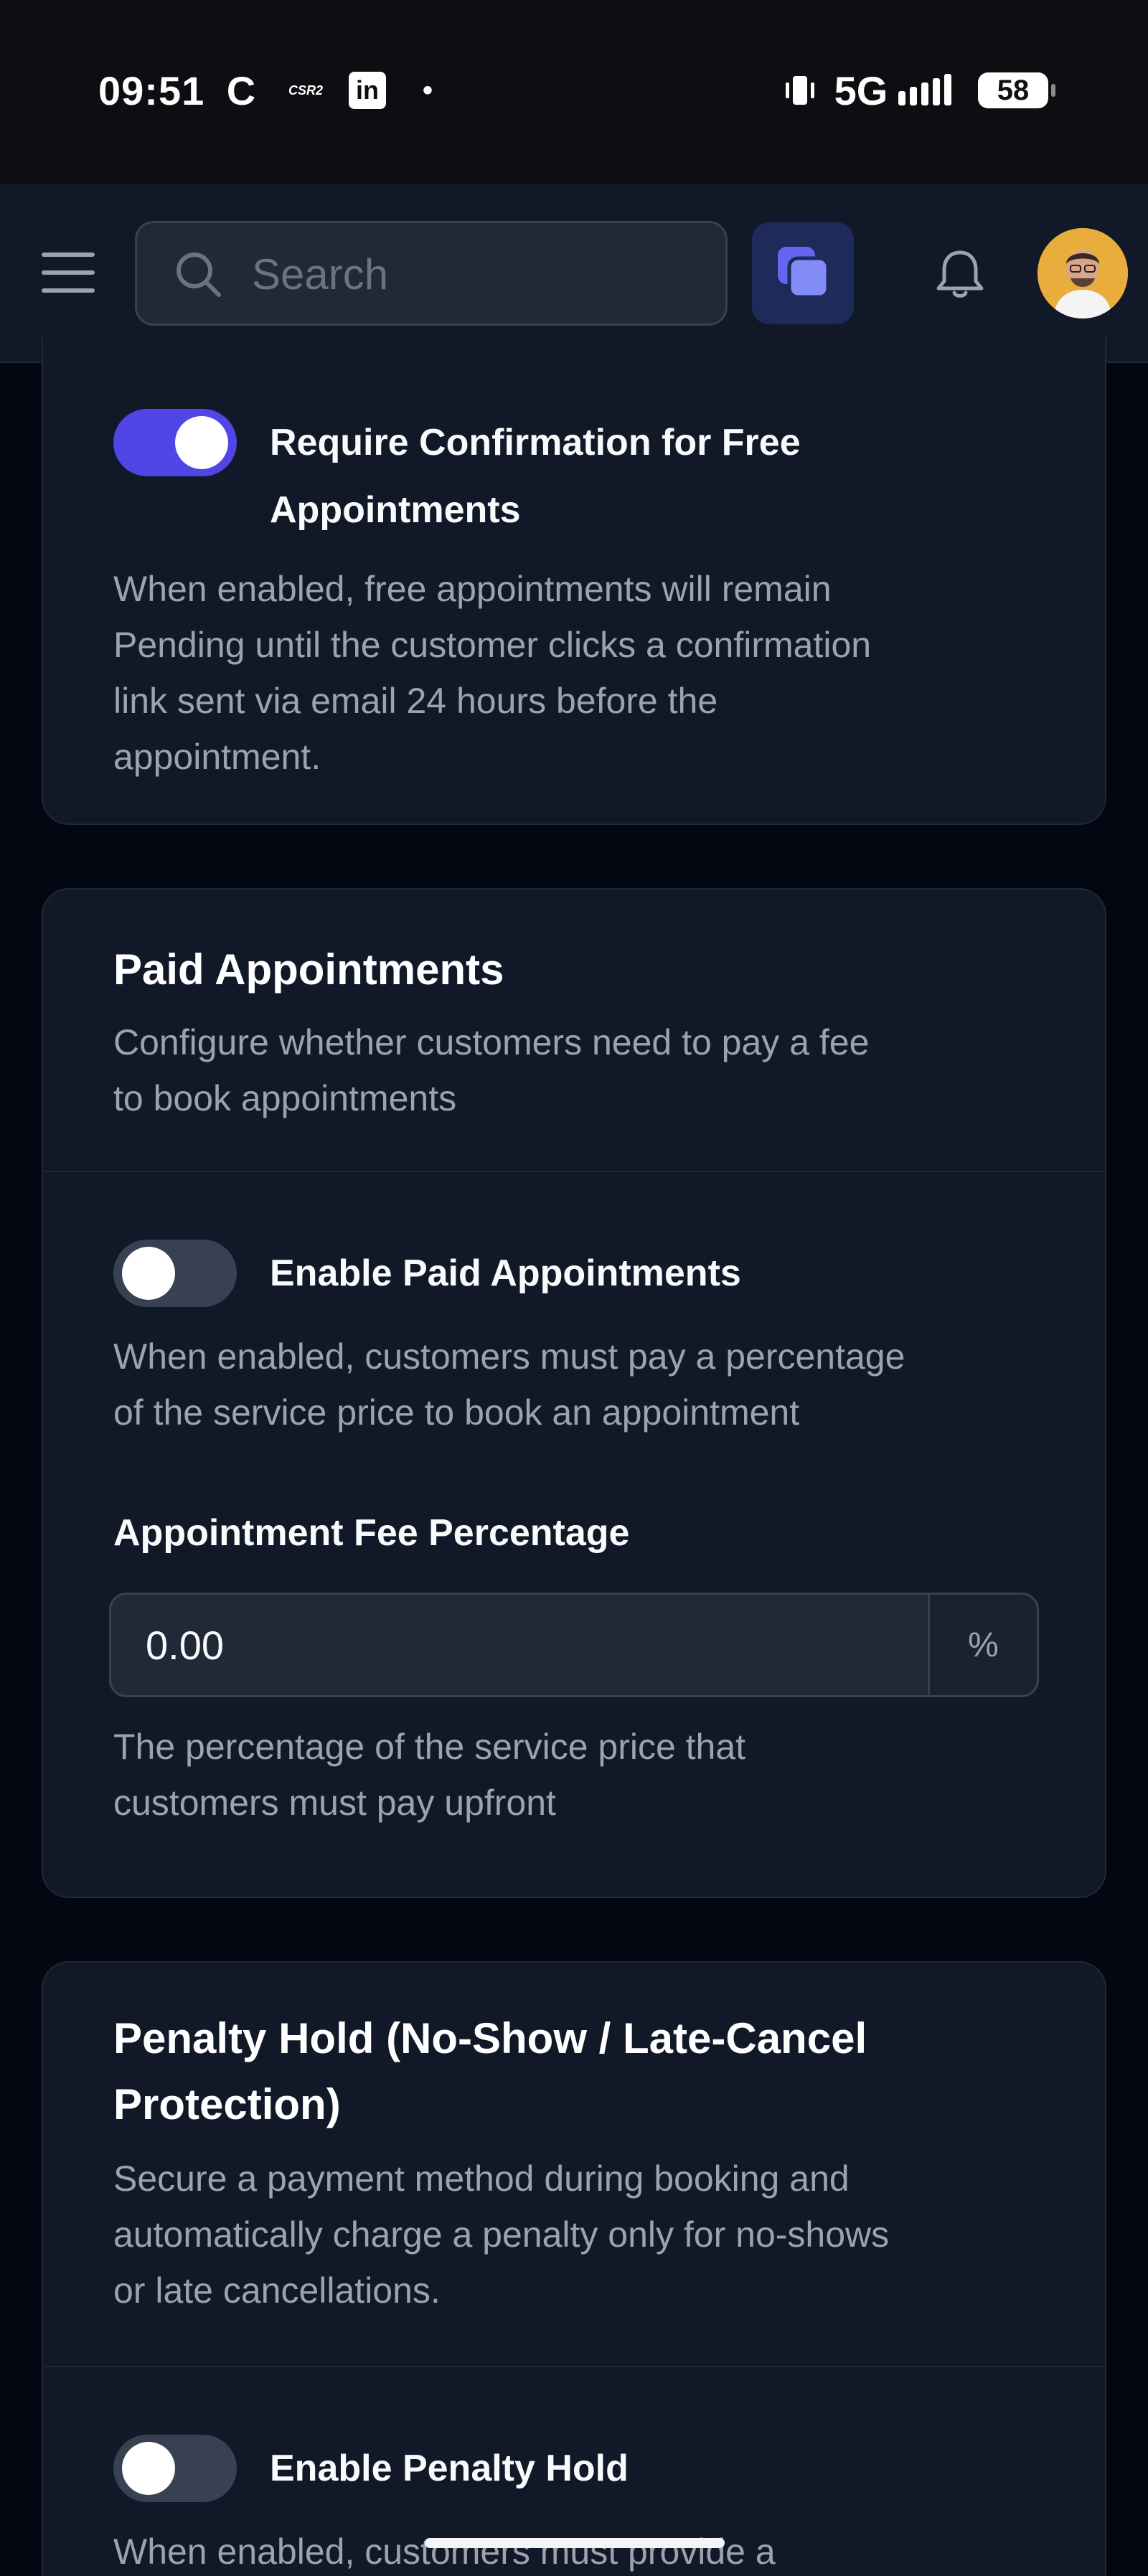  What do you see at coordinates (152, 90) in the screenshot?
I see `status-time: 09:51` at bounding box center [152, 90].